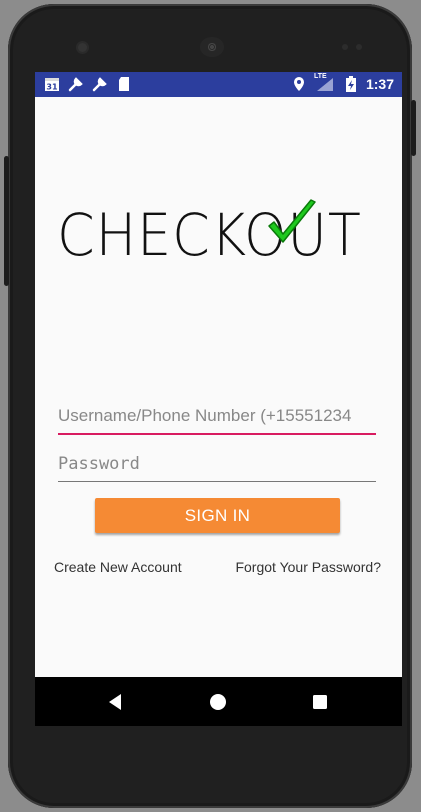  Describe the element at coordinates (88, 84) in the screenshot. I see `status-left-icons: 31` at that location.